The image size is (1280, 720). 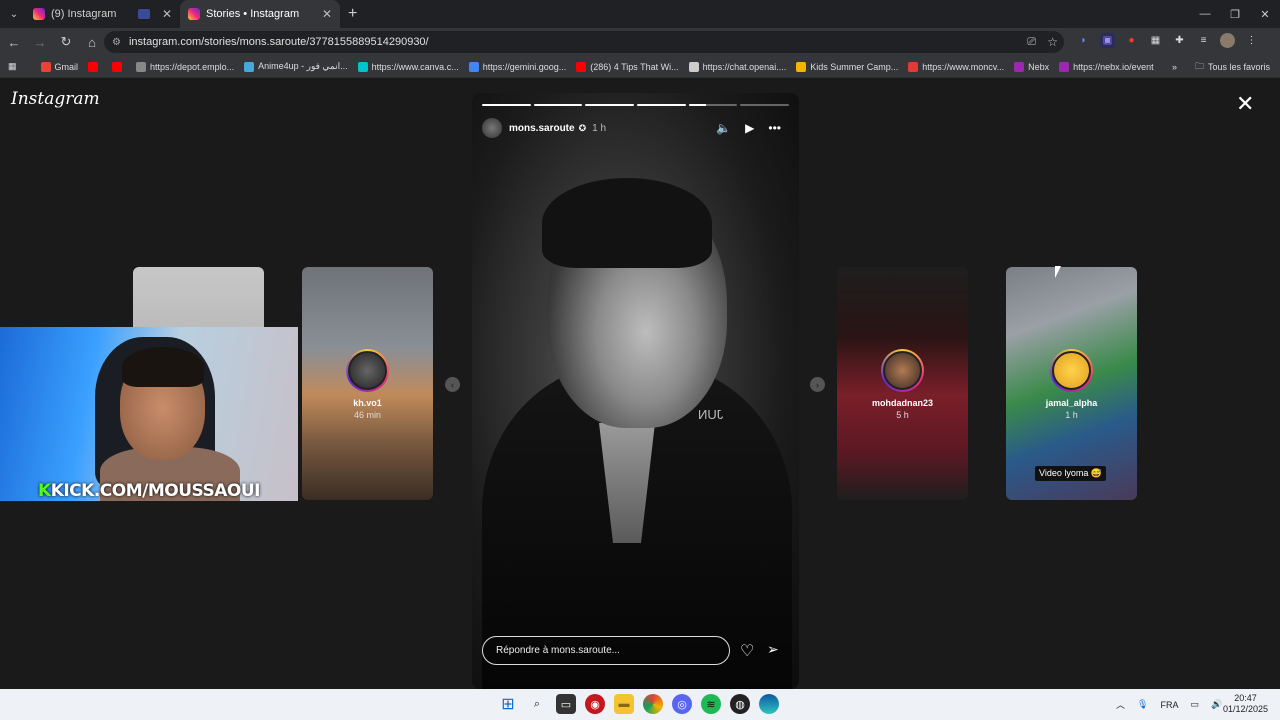 I want to click on media-control-icon: ≡, so click(x=1203, y=40).